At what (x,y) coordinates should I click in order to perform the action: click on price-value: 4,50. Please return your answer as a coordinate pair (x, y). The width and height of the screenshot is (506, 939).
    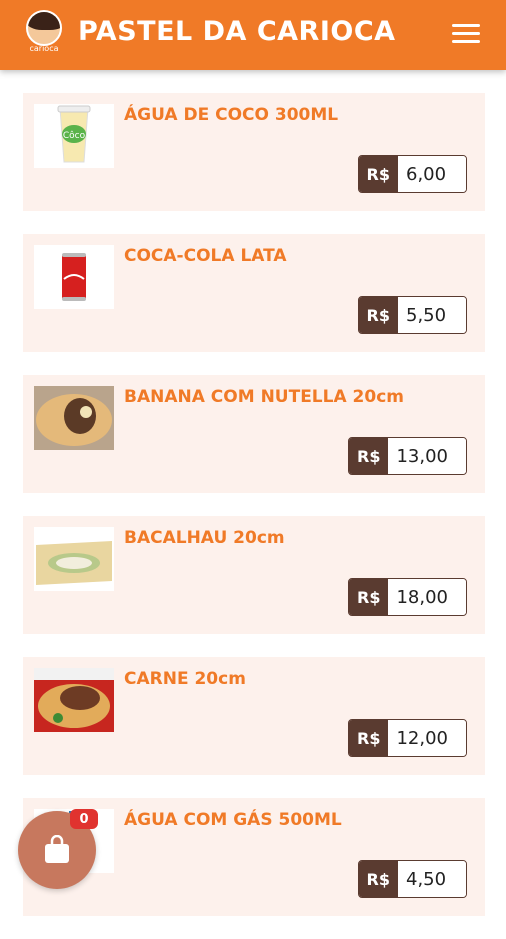
    Looking at the image, I should click on (432, 879).